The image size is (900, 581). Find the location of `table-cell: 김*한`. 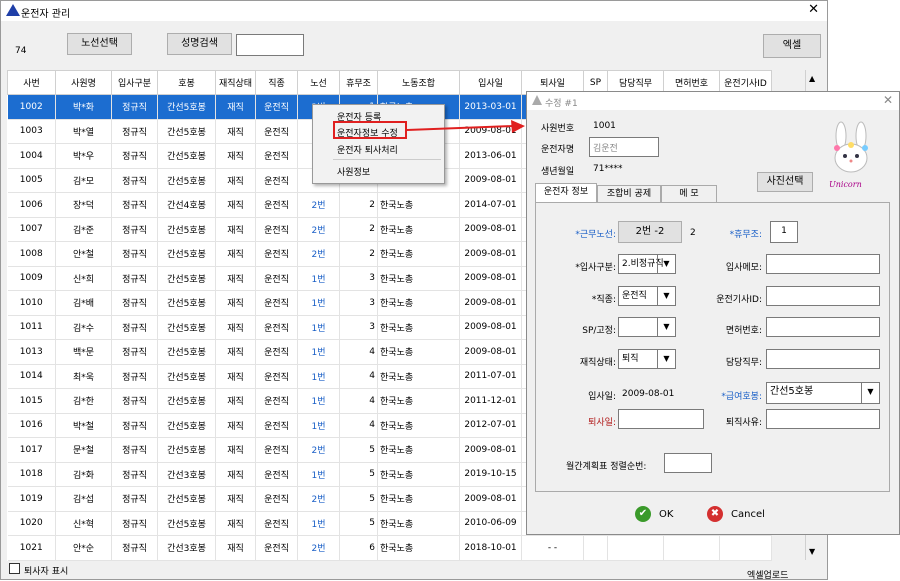

table-cell: 김*한 is located at coordinates (83, 401).